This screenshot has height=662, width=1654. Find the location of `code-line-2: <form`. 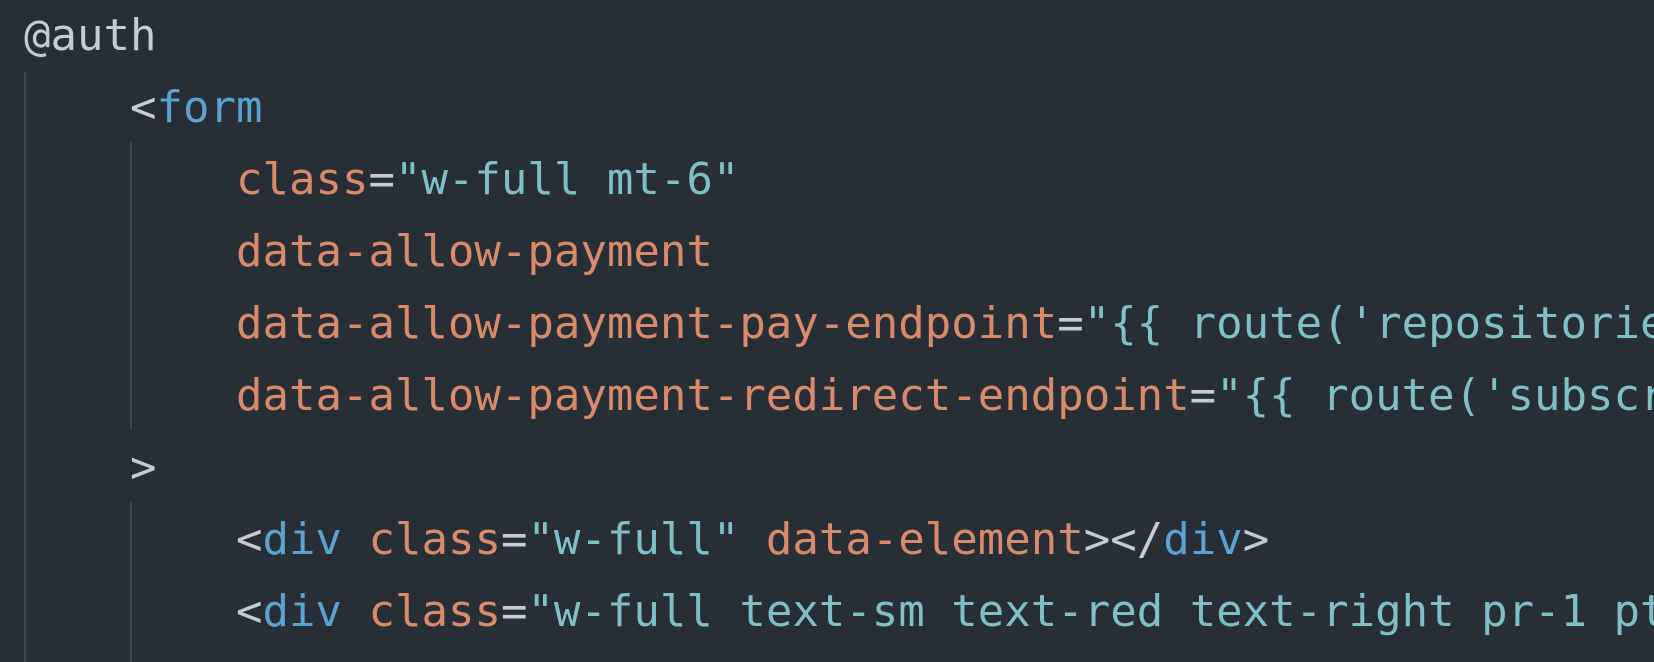

code-line-2: <form is located at coordinates (196, 108).